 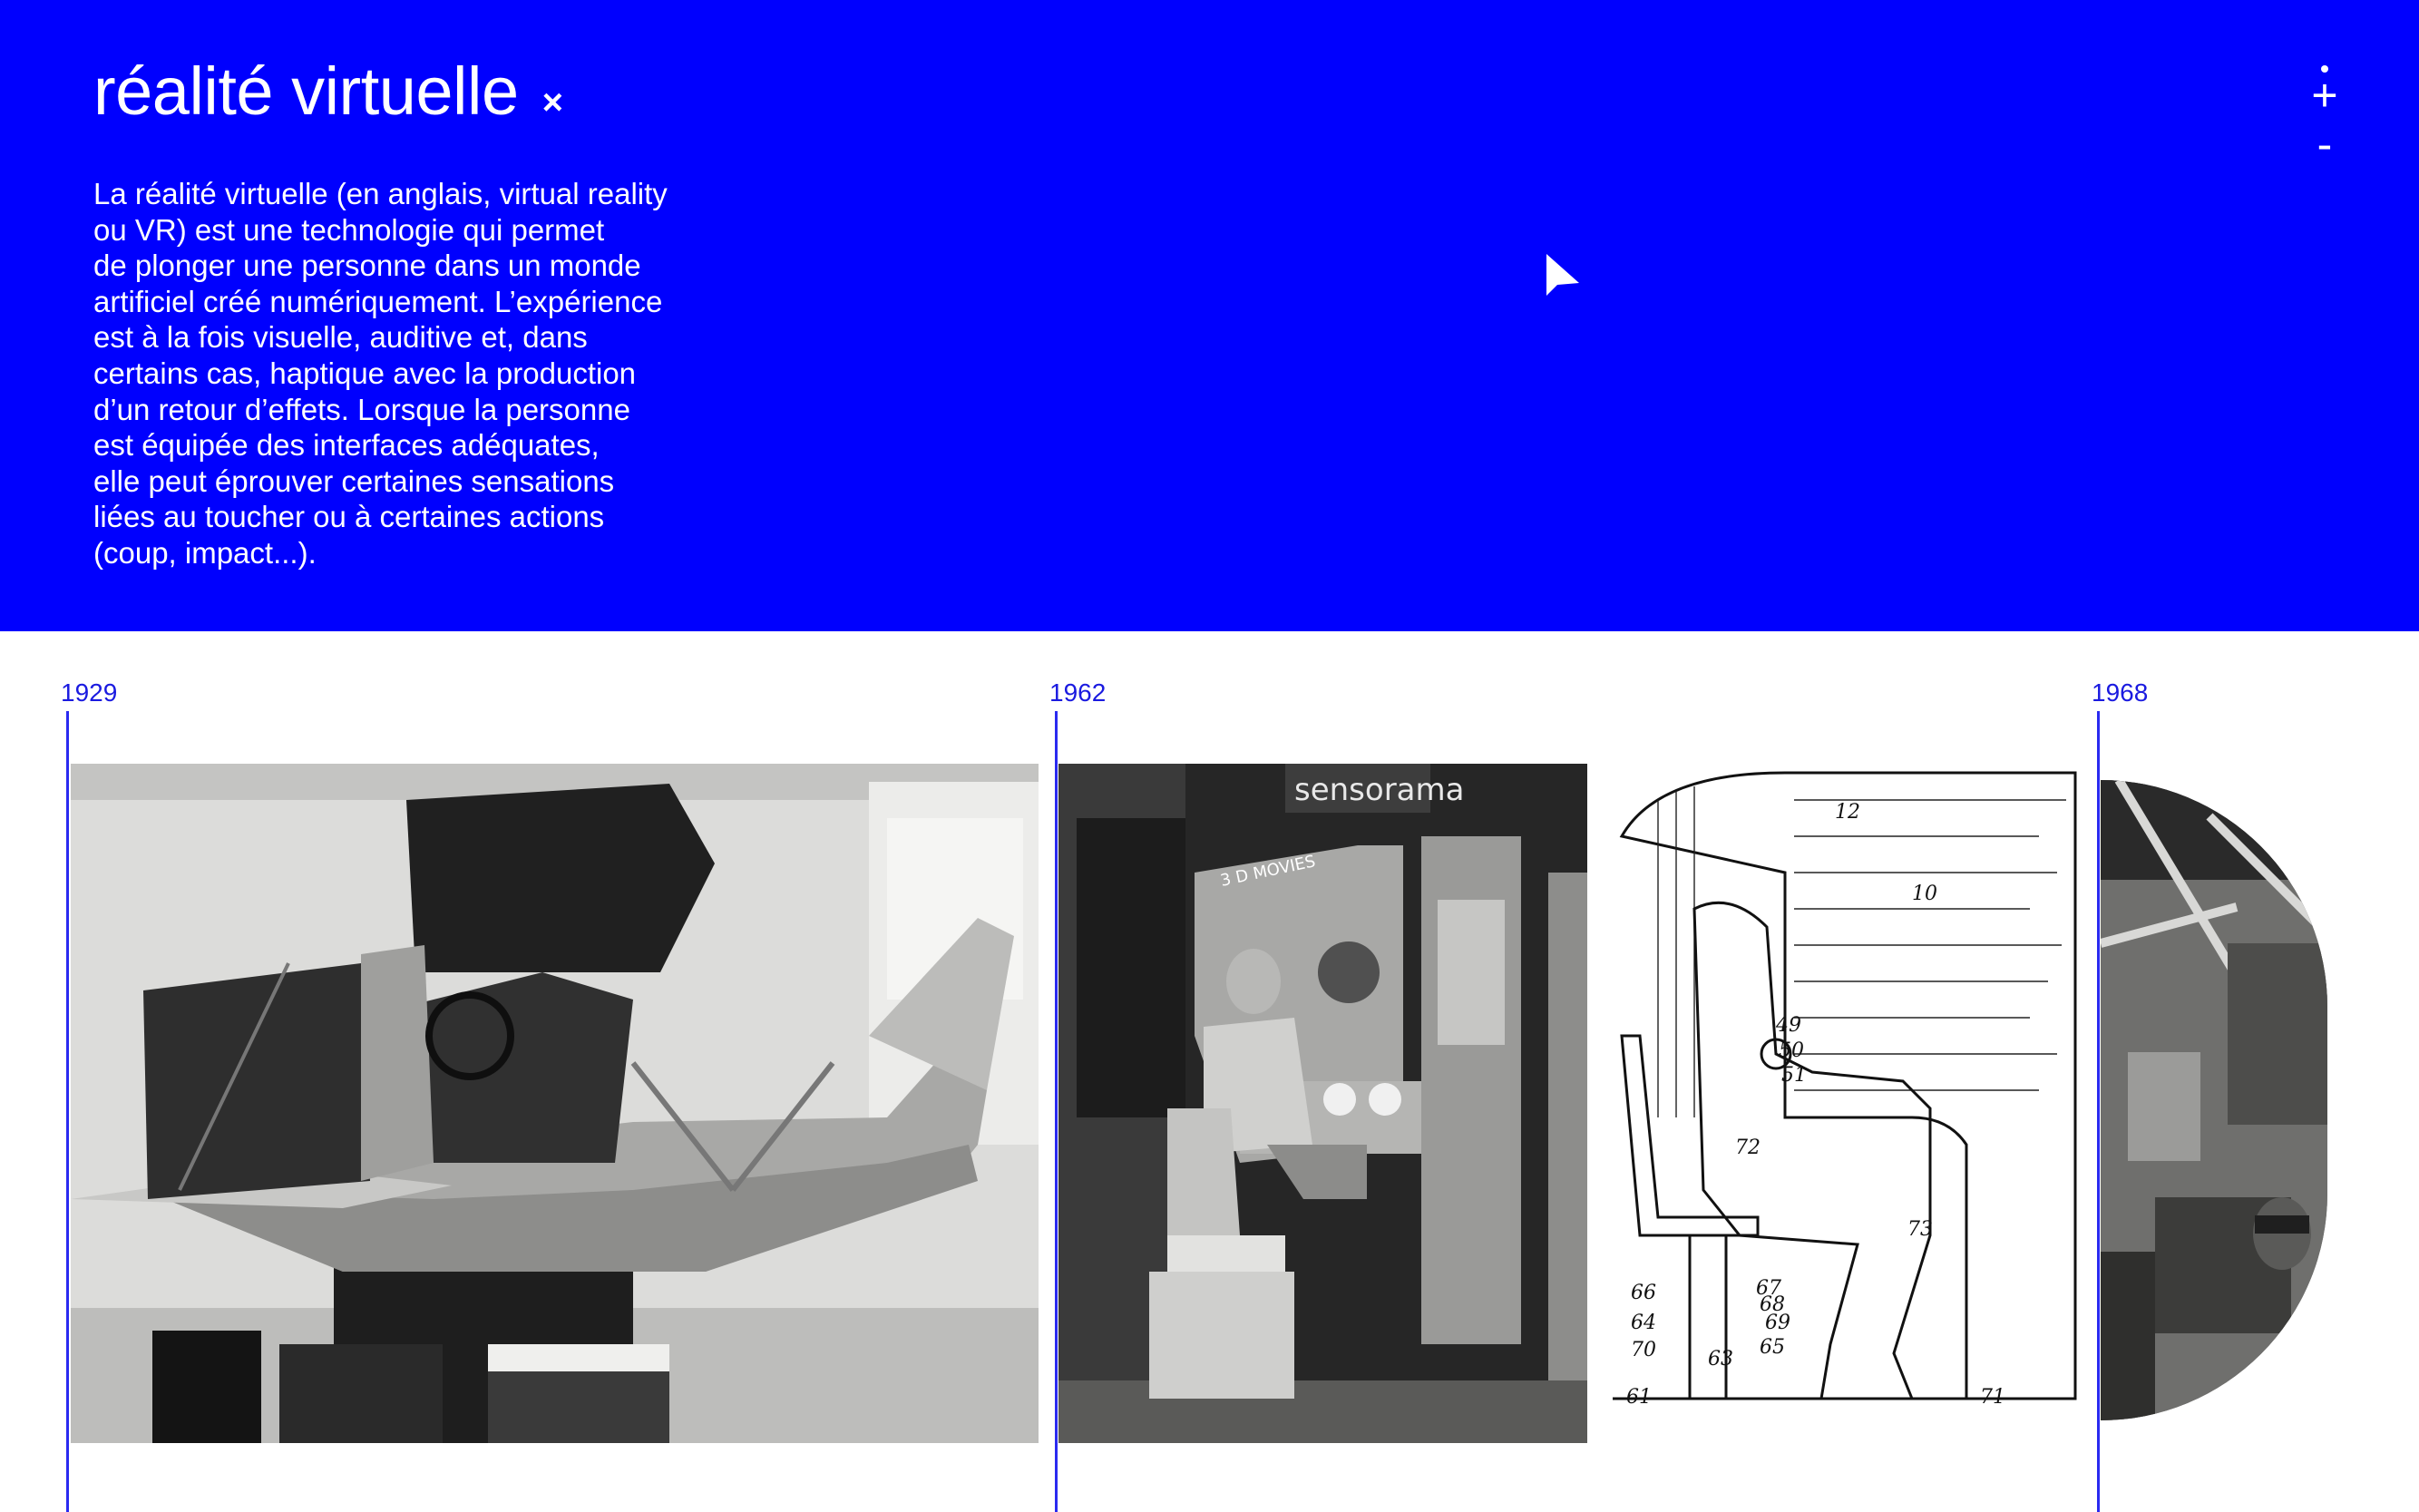 I want to click on zoom-controls: + -, so click(x=2324, y=110).